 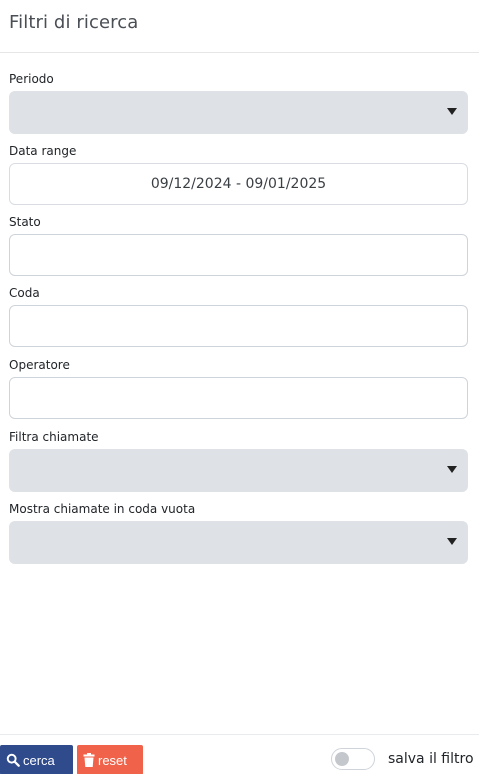 I want to click on data-range-input: 09/12/2024 - 09/01/2025, so click(x=238, y=184).